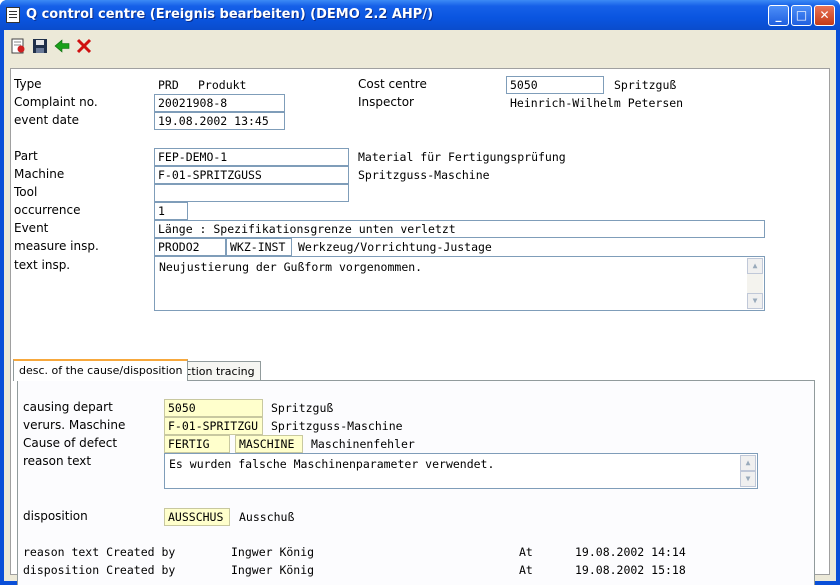 The width and height of the screenshot is (840, 585). What do you see at coordinates (597, 103) in the screenshot?
I see `inspector-value: Heinrich-Wilhelm Petersen` at bounding box center [597, 103].